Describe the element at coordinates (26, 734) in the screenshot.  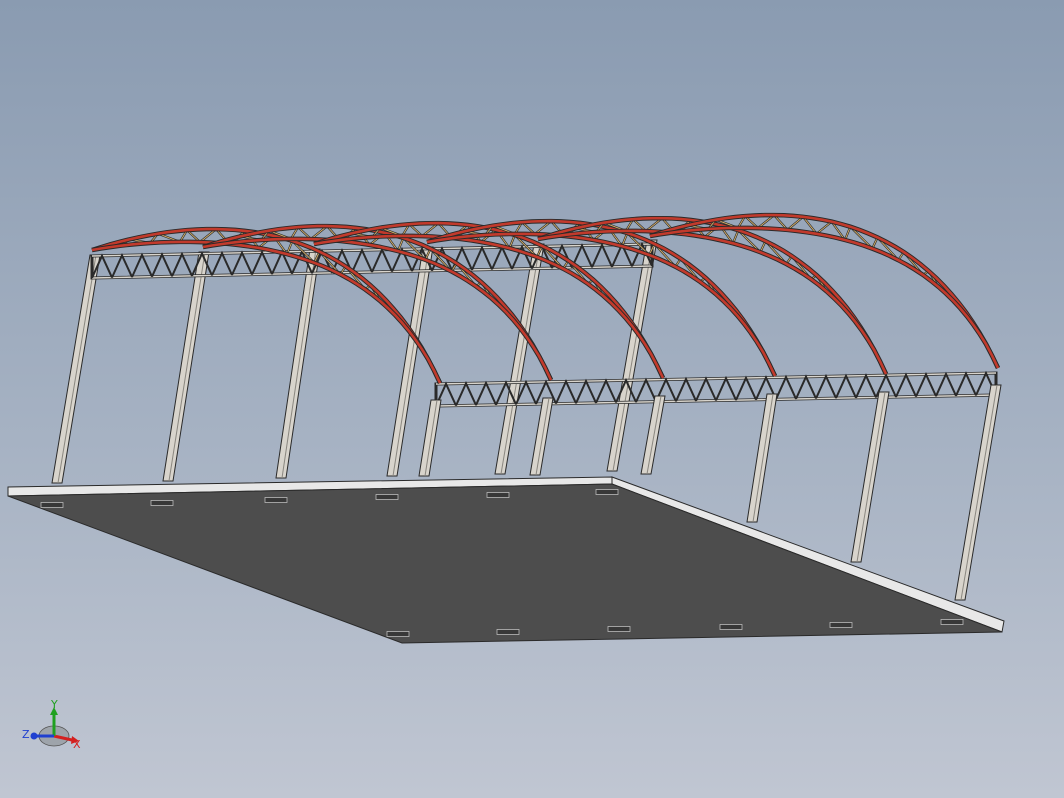
I see `z-axis-label: Z` at that location.